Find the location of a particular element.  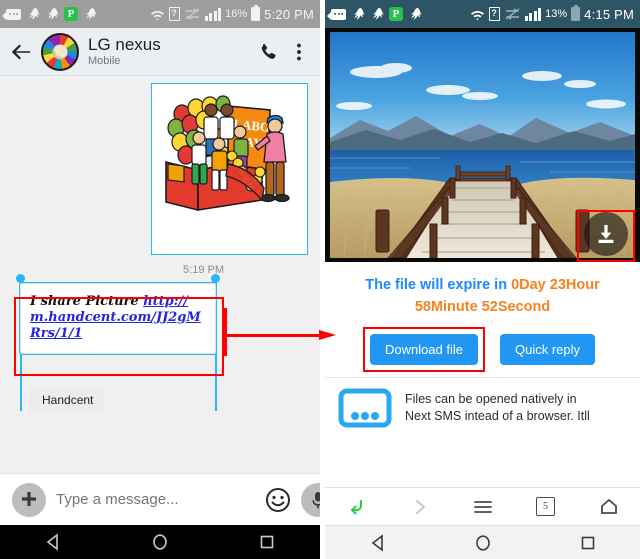

message-prefix: I share Picture is located at coordinates (87, 301).